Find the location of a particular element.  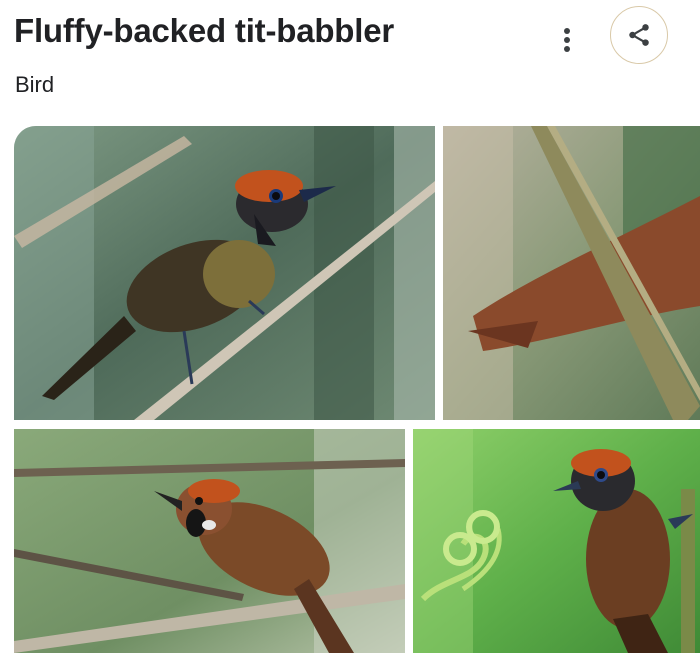

entity-title: Fluffy-backed tit-babbler is located at coordinates (204, 30).